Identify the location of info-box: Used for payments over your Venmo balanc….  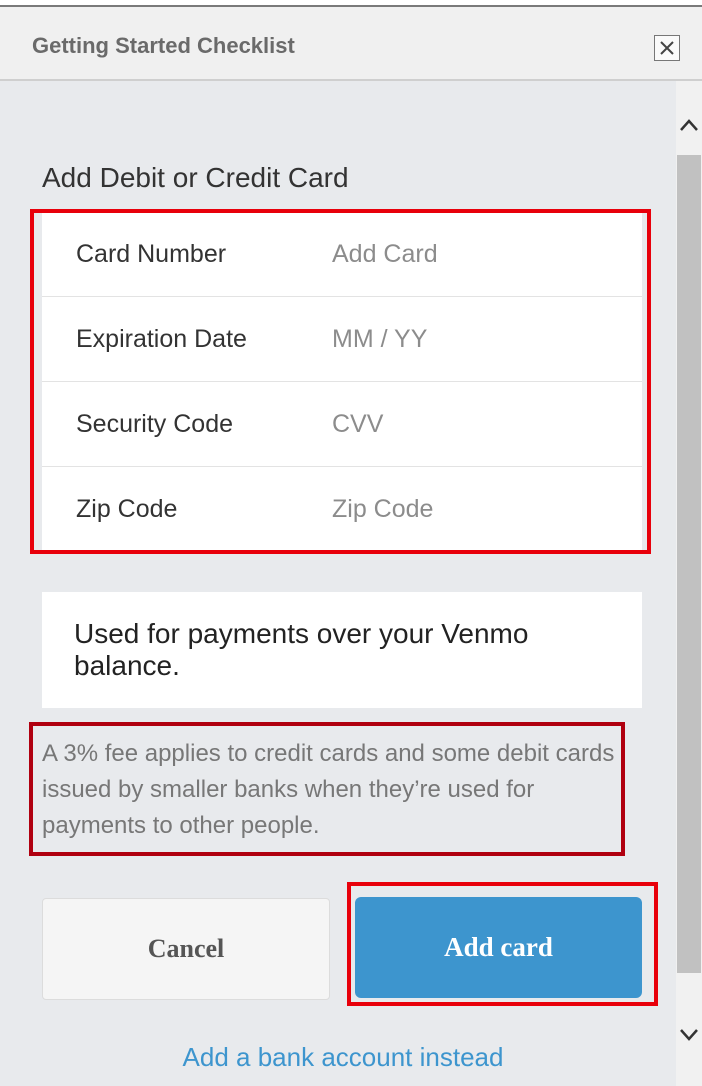
(342, 650).